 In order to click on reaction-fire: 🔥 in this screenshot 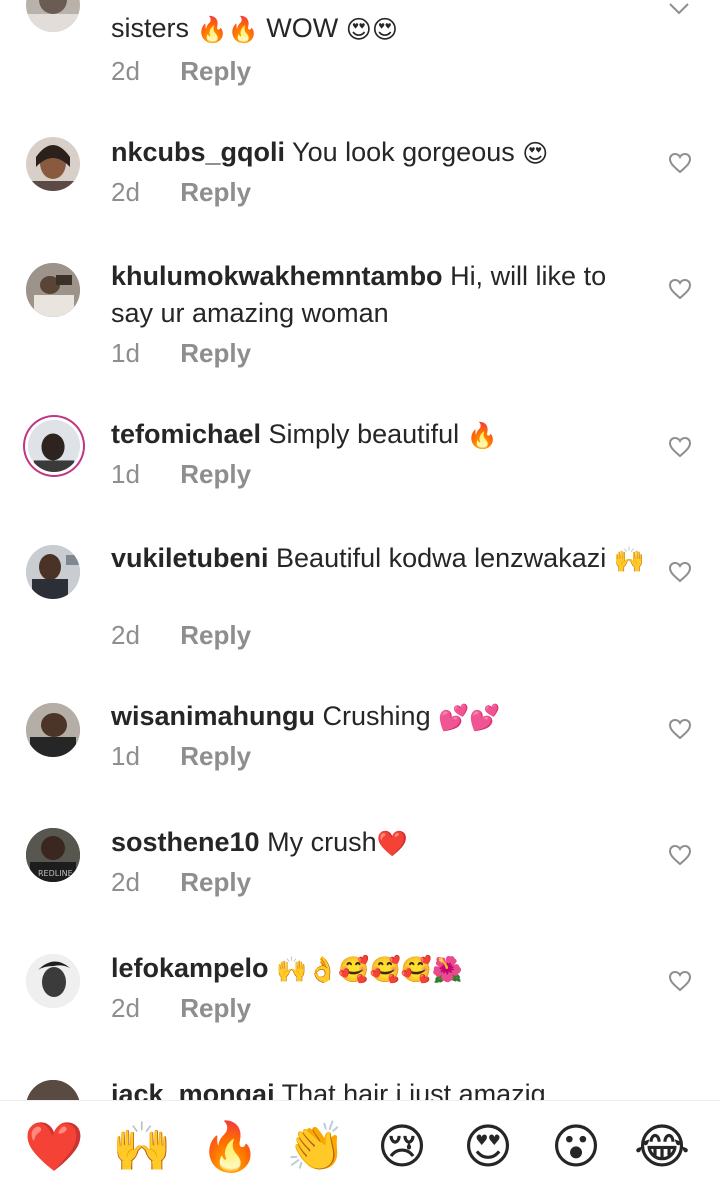, I will do `click(230, 1147)`.